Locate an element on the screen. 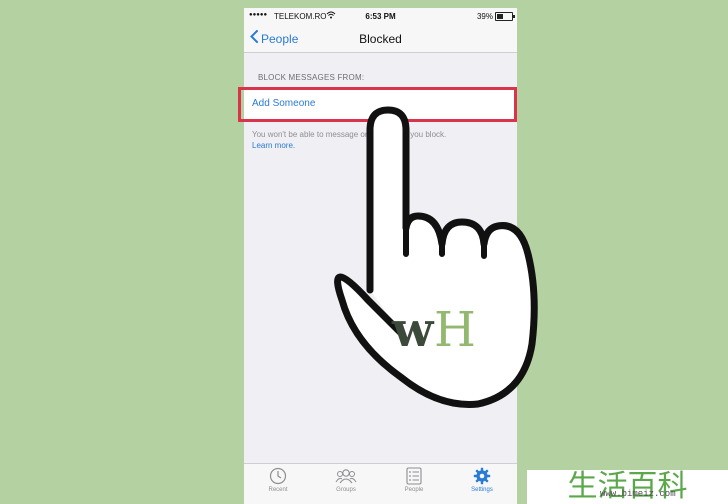 This screenshot has height=504, width=728. tab-groups: Groups is located at coordinates (346, 485).